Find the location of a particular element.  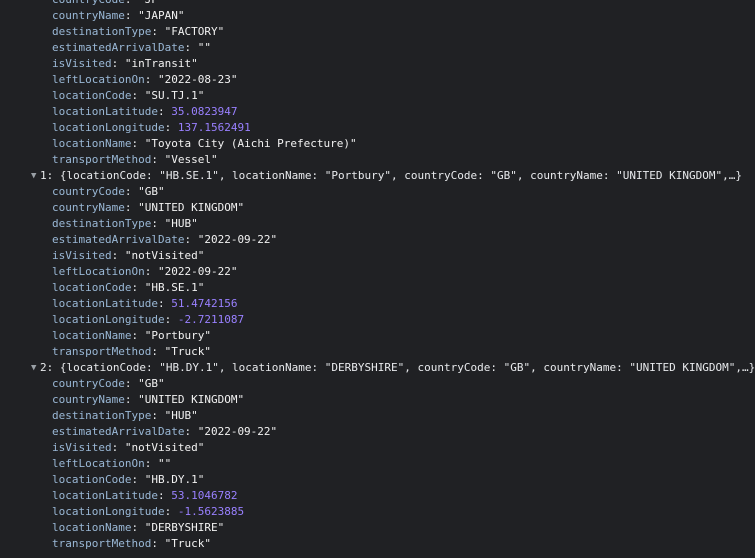

property-value-string: "DERBYSHIRE" is located at coordinates (184, 527).